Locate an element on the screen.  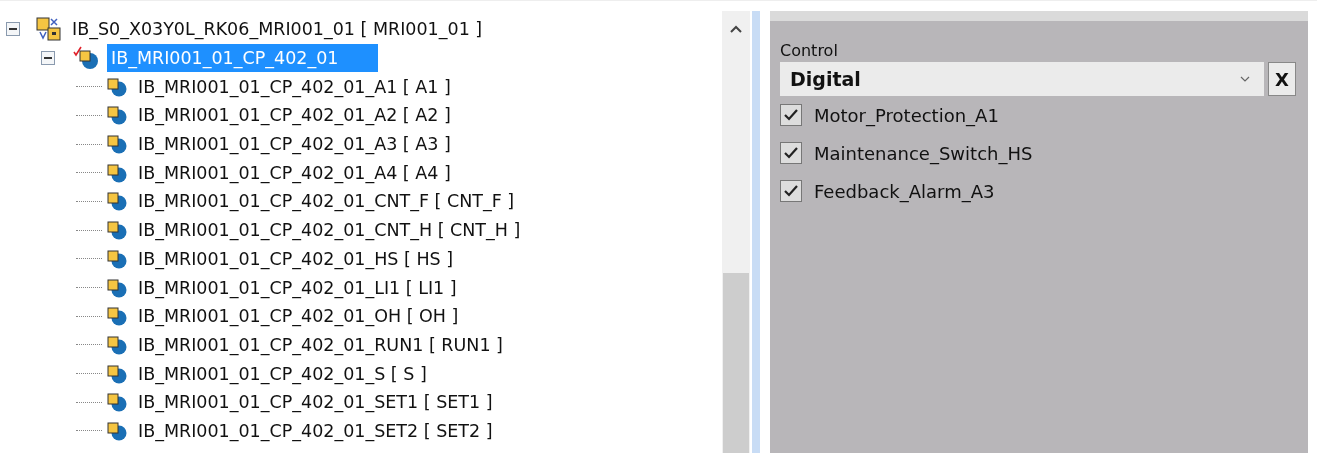
tree-item: IB_MRI001_01_CP_402_01_HS [ HS ] is located at coordinates (296, 258).